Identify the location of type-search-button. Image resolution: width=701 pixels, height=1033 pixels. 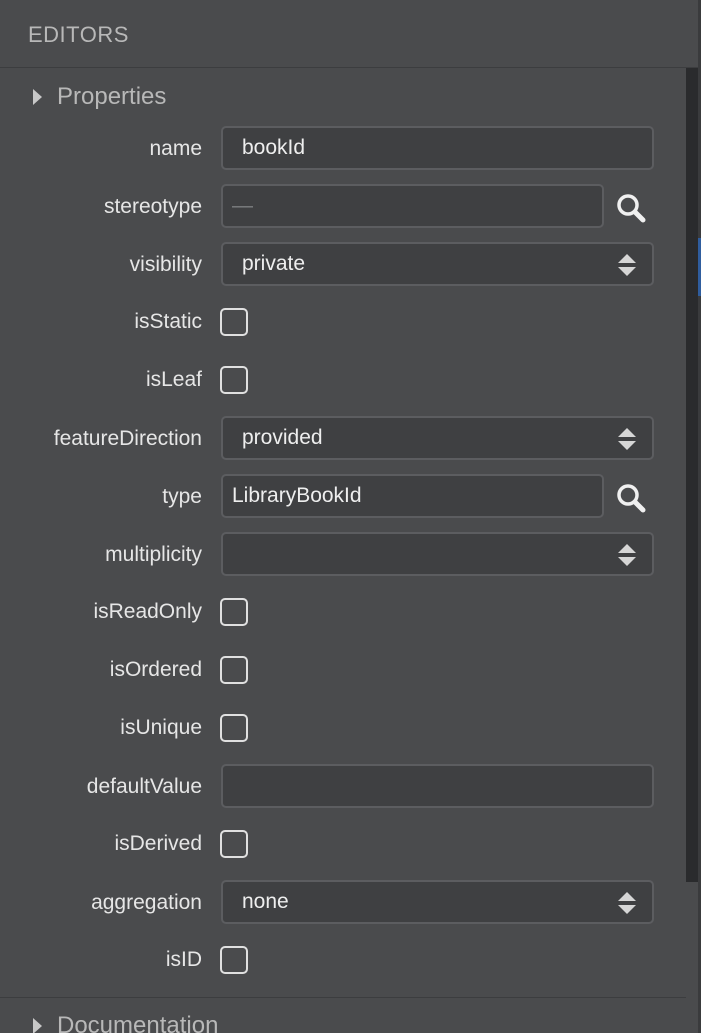
(631, 498).